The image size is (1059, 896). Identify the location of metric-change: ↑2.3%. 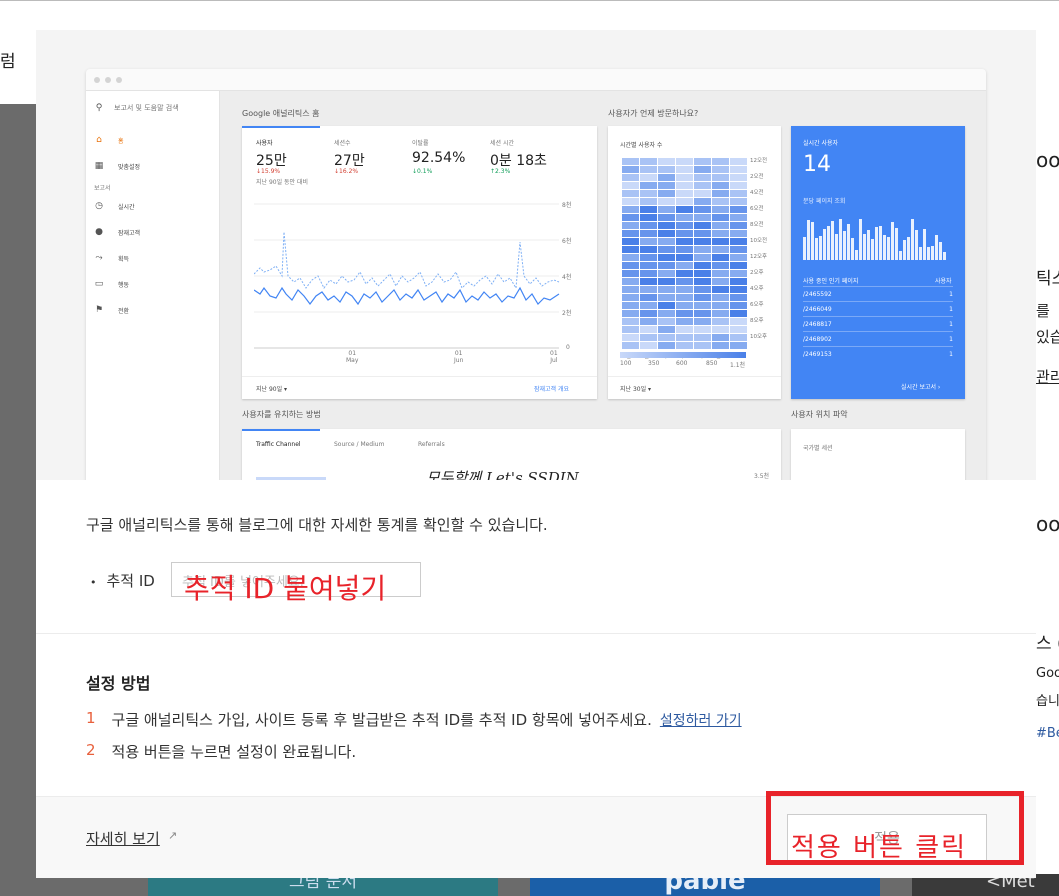
(500, 171).